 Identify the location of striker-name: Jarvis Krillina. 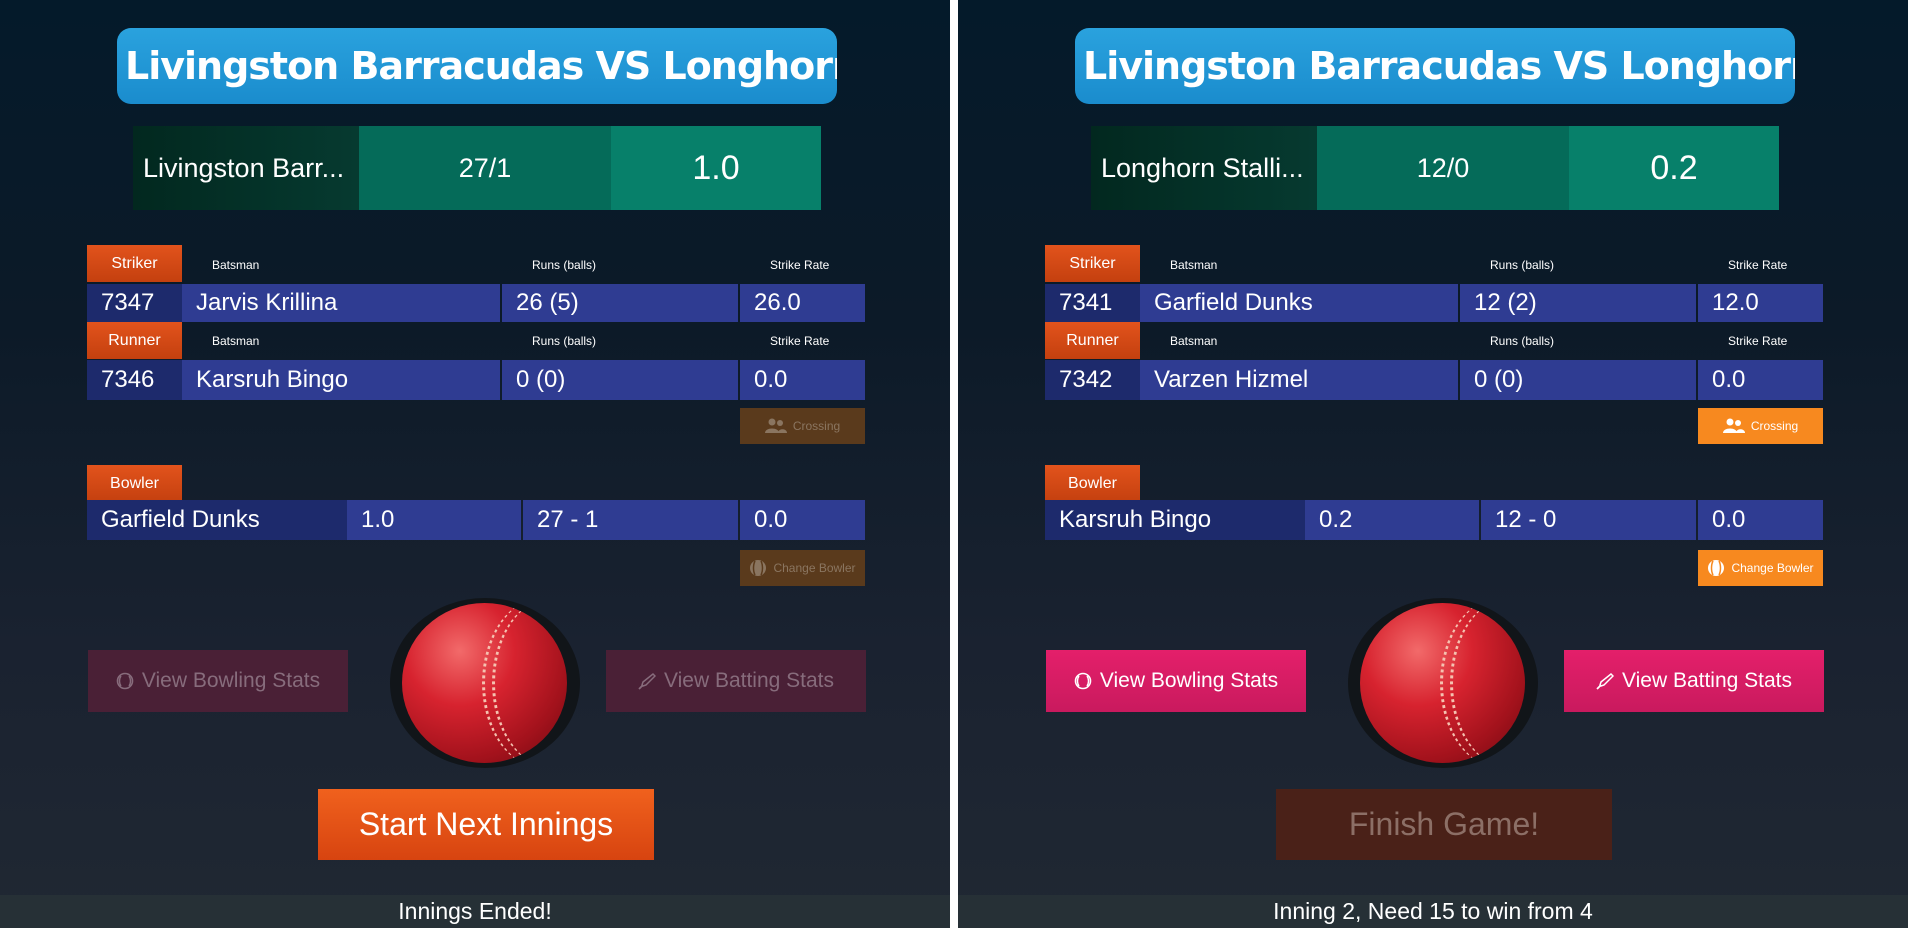
(341, 303).